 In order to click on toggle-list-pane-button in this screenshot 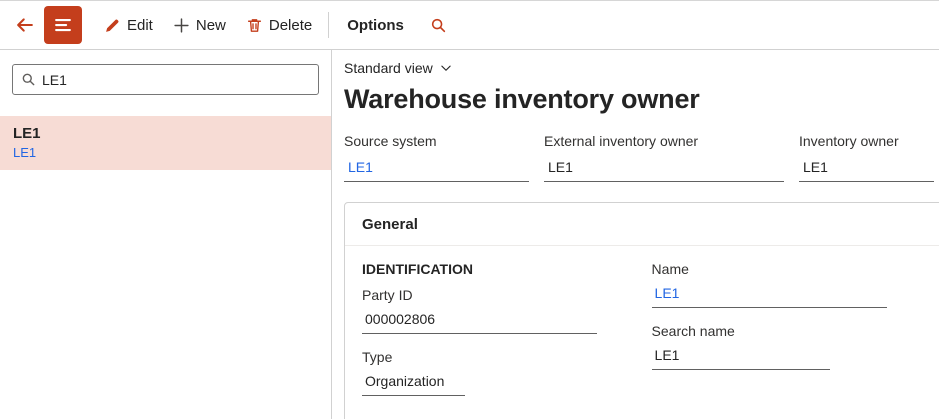, I will do `click(63, 25)`.